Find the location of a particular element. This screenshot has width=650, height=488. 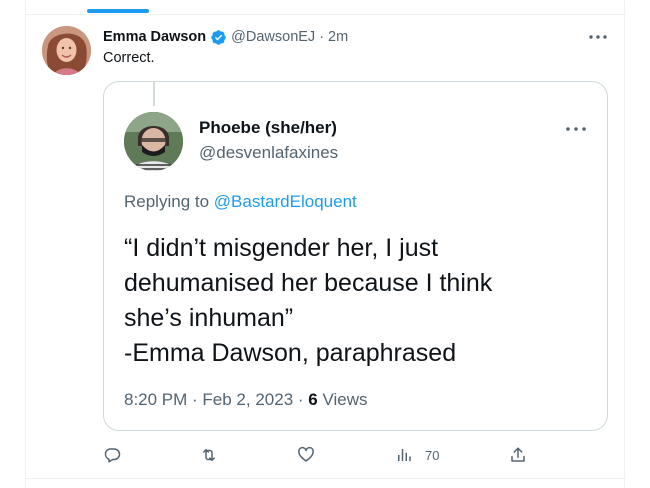

tweet-actions: 70 is located at coordinates (323, 455).